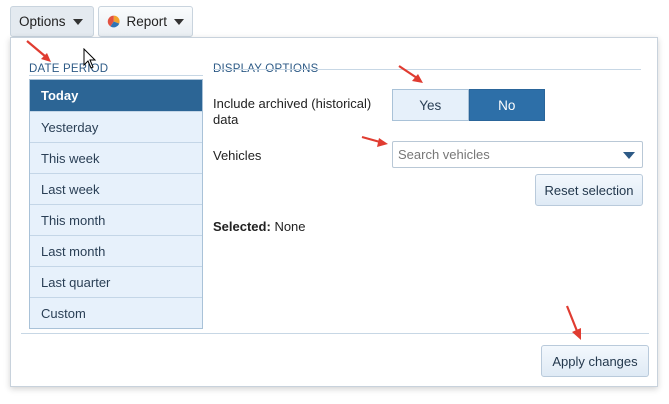  What do you see at coordinates (506, 105) in the screenshot?
I see `toggle-no-button: No` at bounding box center [506, 105].